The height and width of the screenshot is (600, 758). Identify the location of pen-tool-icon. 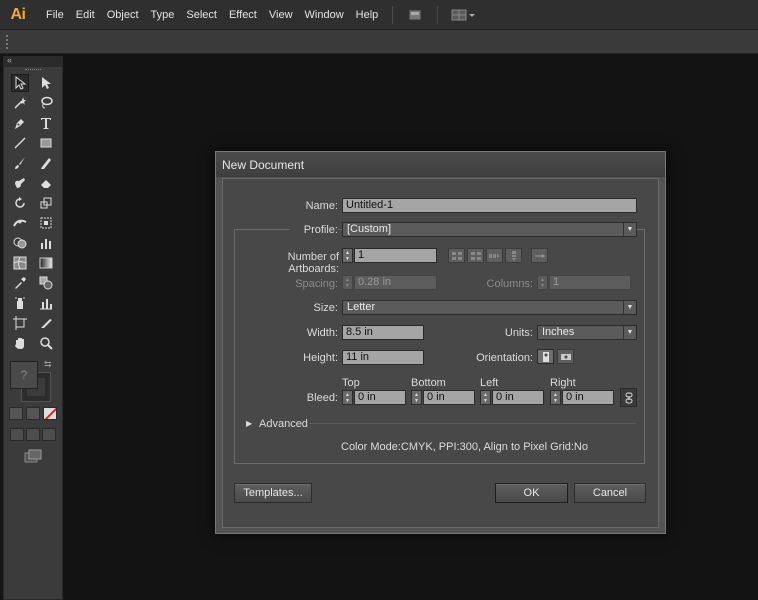
(20, 123).